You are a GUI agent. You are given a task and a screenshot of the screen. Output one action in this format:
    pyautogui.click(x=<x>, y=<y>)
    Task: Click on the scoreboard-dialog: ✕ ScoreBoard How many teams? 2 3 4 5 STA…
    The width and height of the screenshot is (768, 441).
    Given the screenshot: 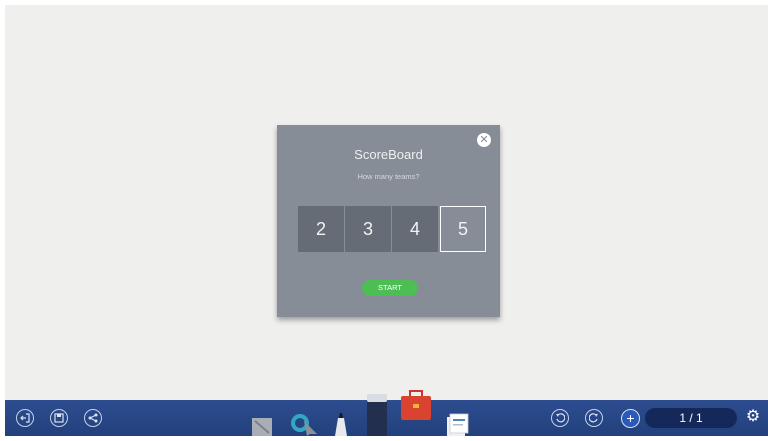 What is the action you would take?
    pyautogui.click(x=388, y=221)
    